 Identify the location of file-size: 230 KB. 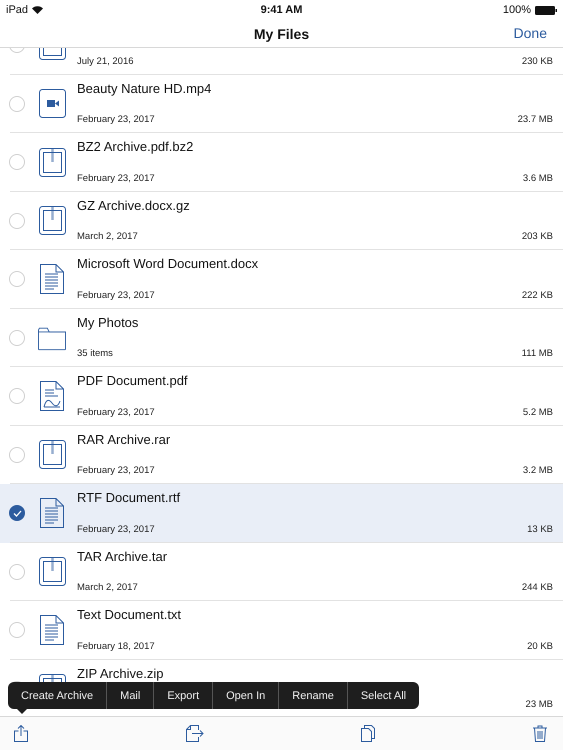
(537, 61).